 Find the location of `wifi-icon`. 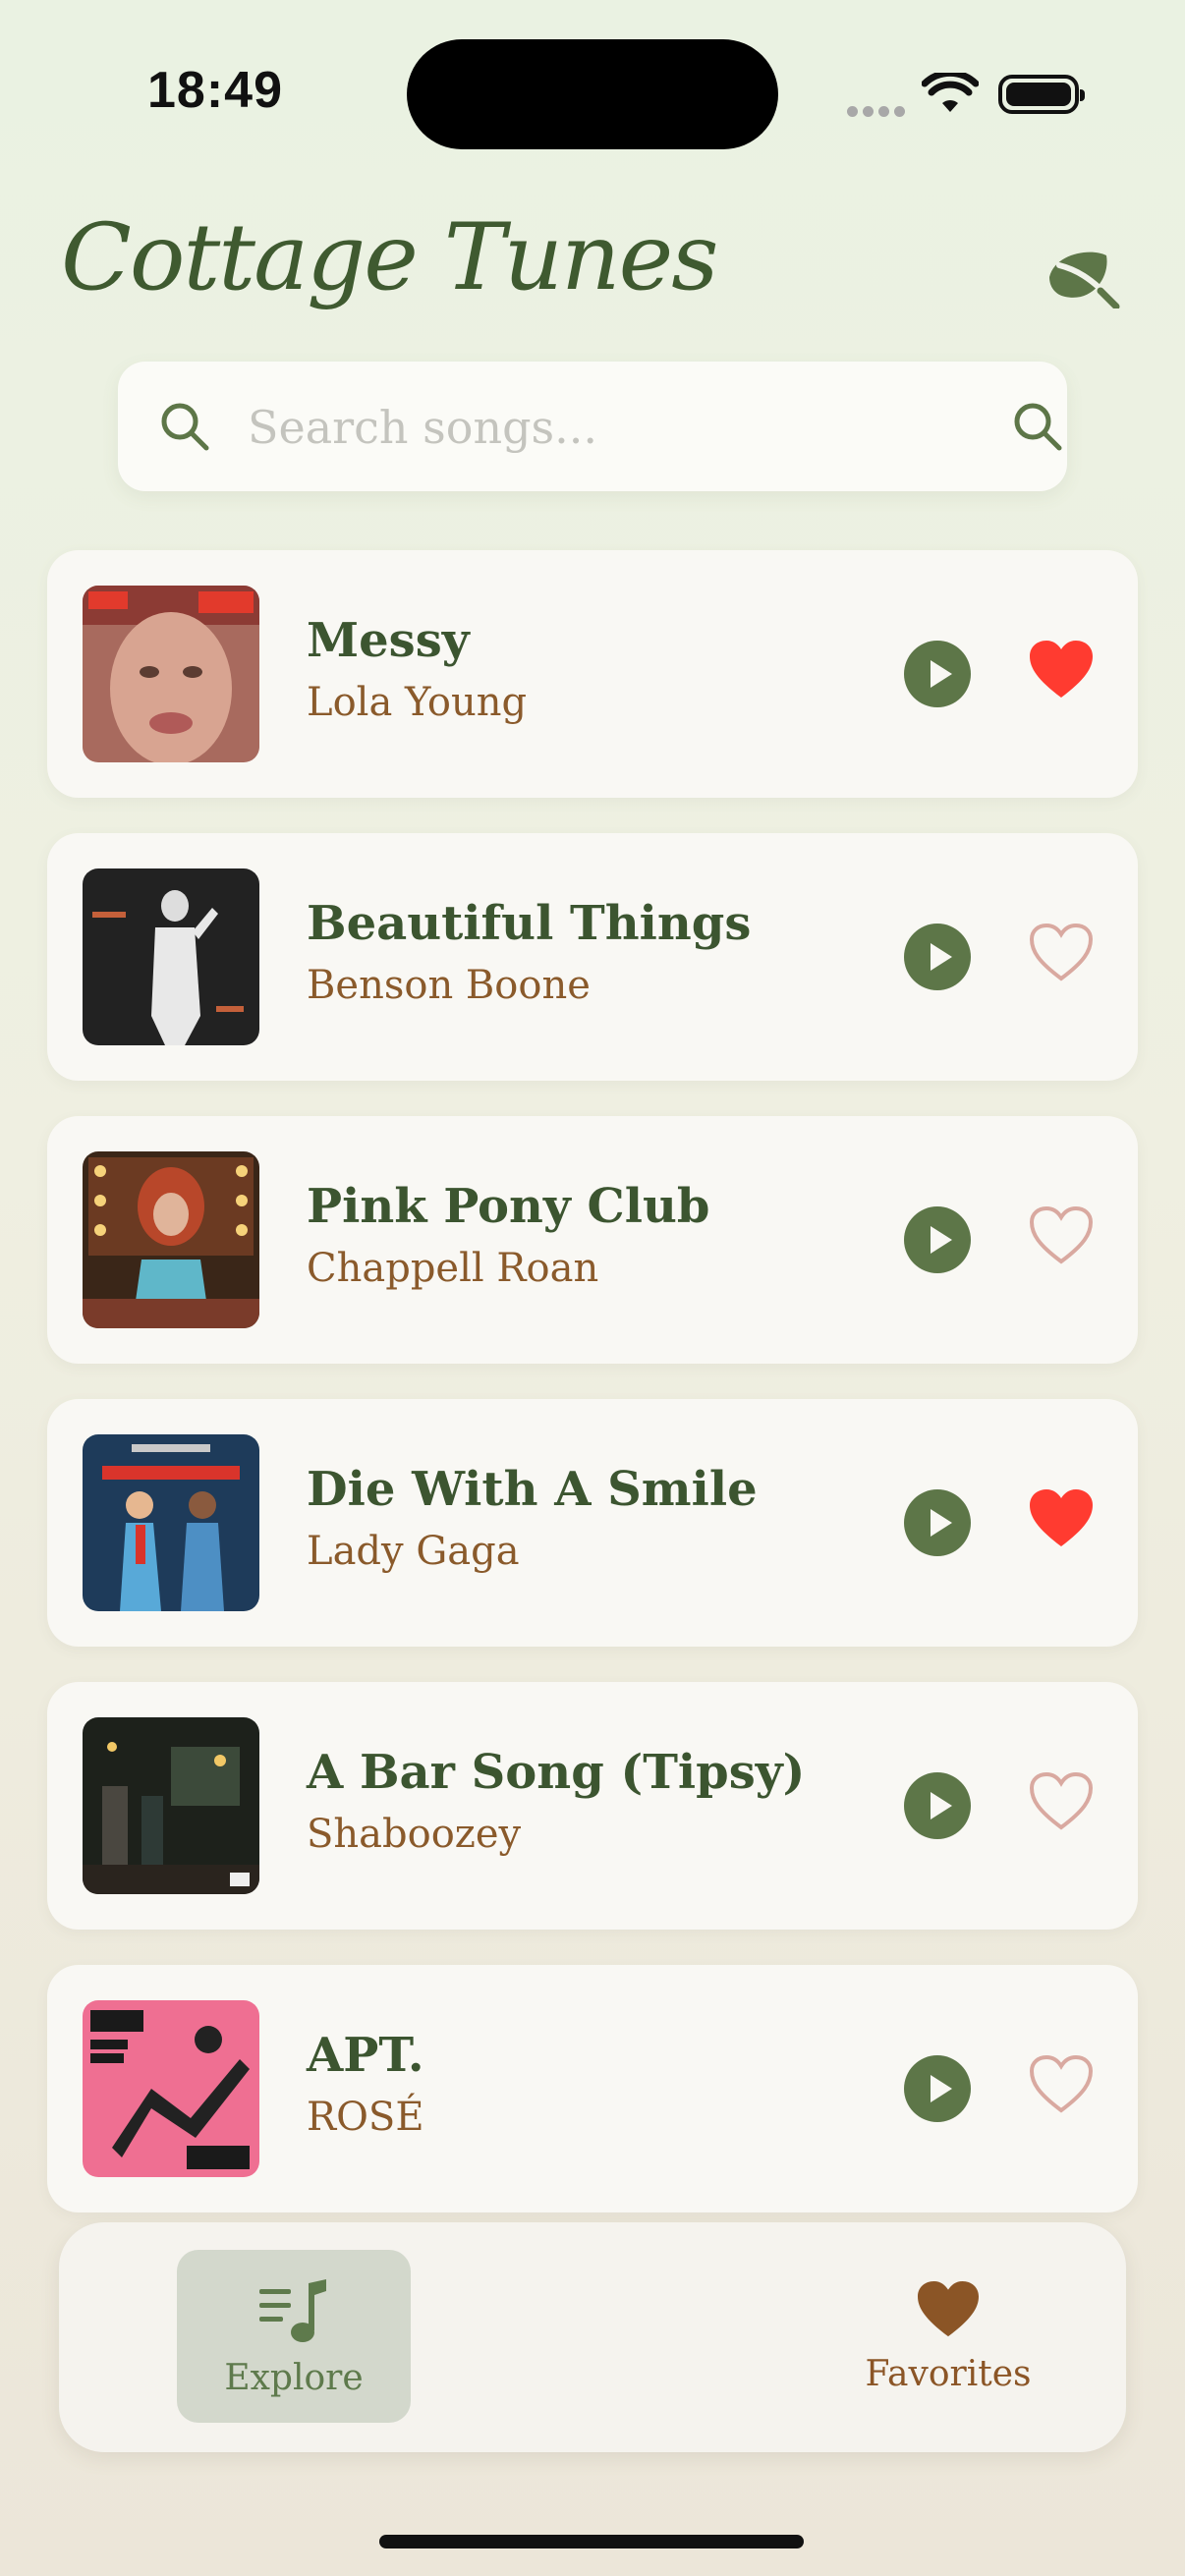

wifi-icon is located at coordinates (951, 92).